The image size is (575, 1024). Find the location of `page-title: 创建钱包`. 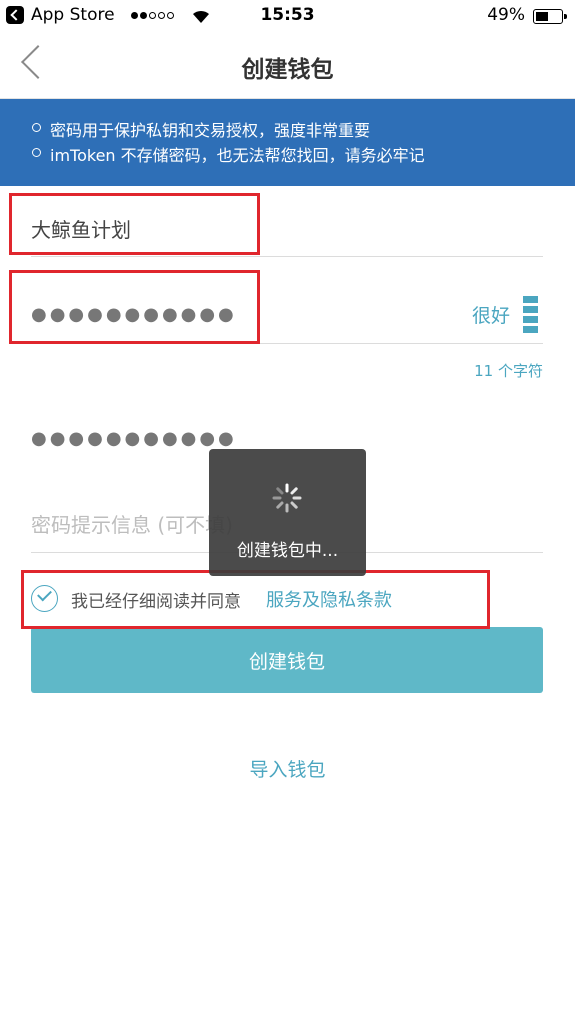

page-title: 创建钱包 is located at coordinates (287, 70).